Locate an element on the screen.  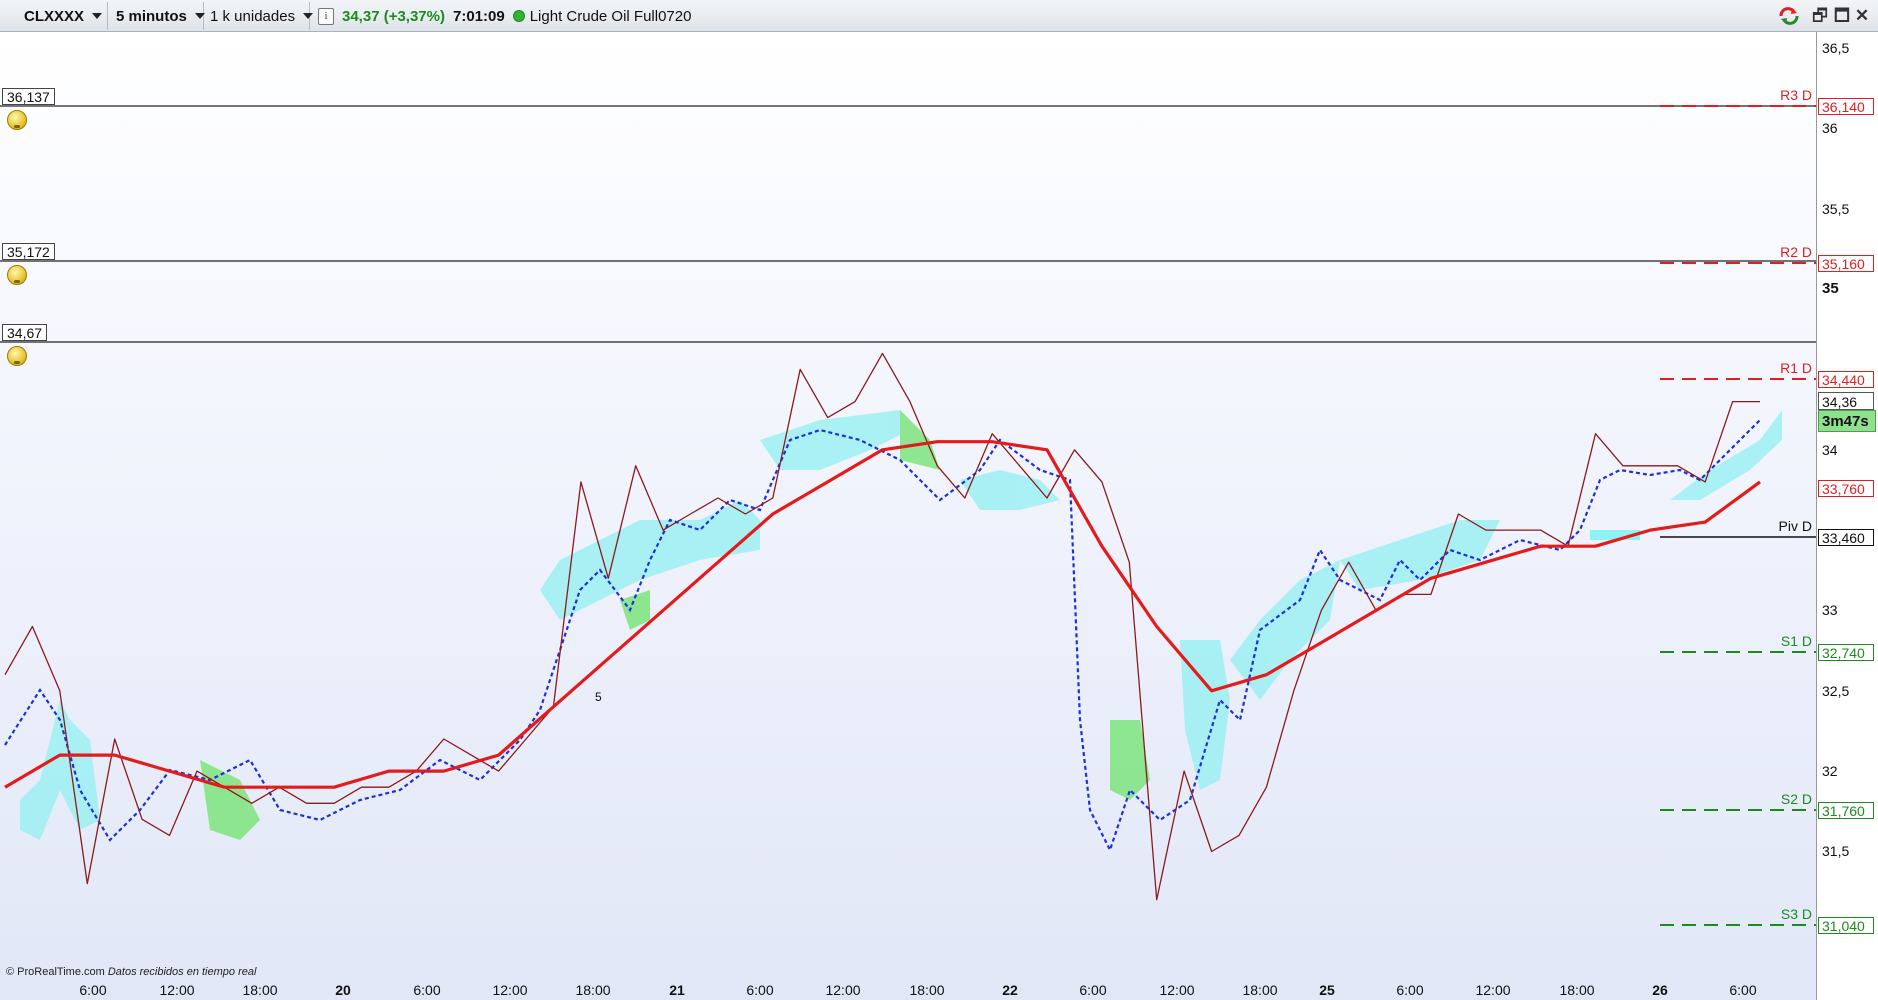
y-tick-label: 31,5 is located at coordinates (1836, 851).